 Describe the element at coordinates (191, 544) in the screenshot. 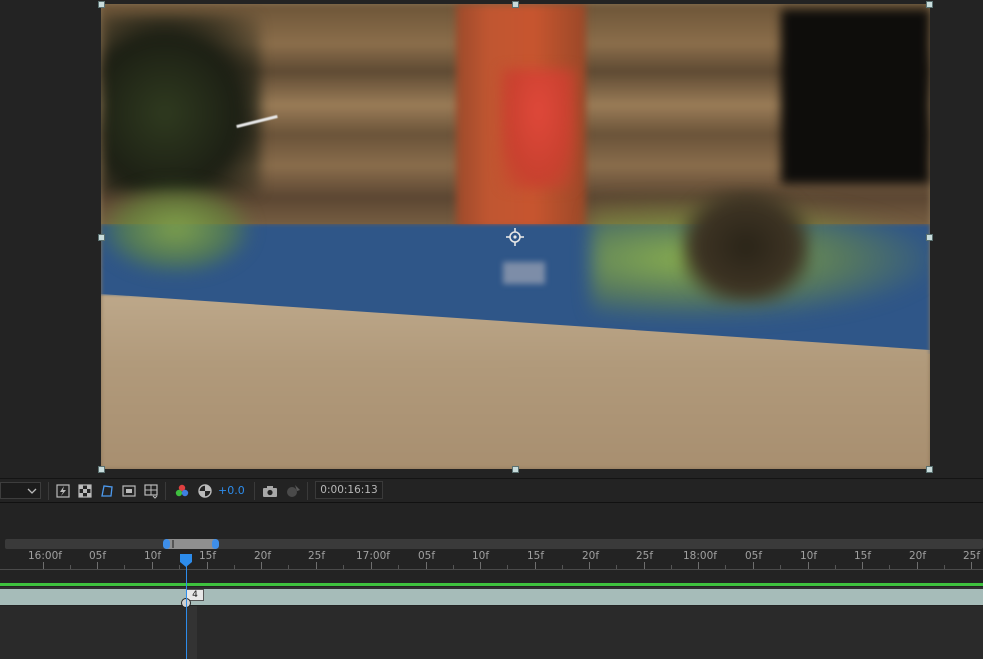

I see `time-navigator-range` at that location.